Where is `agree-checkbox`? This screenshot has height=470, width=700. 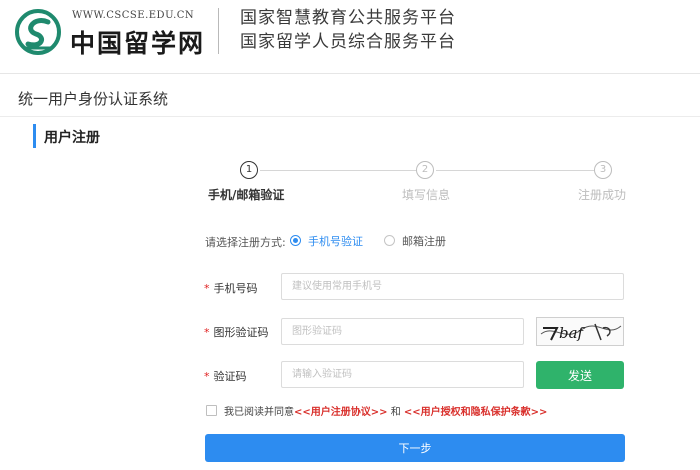
agree-checkbox is located at coordinates (211, 410).